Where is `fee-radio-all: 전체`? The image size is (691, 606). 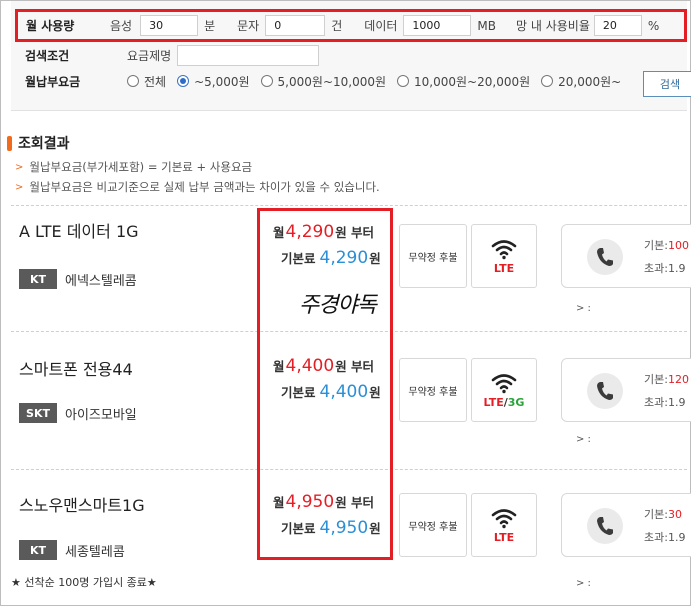
fee-radio-all: 전체 is located at coordinates (146, 81).